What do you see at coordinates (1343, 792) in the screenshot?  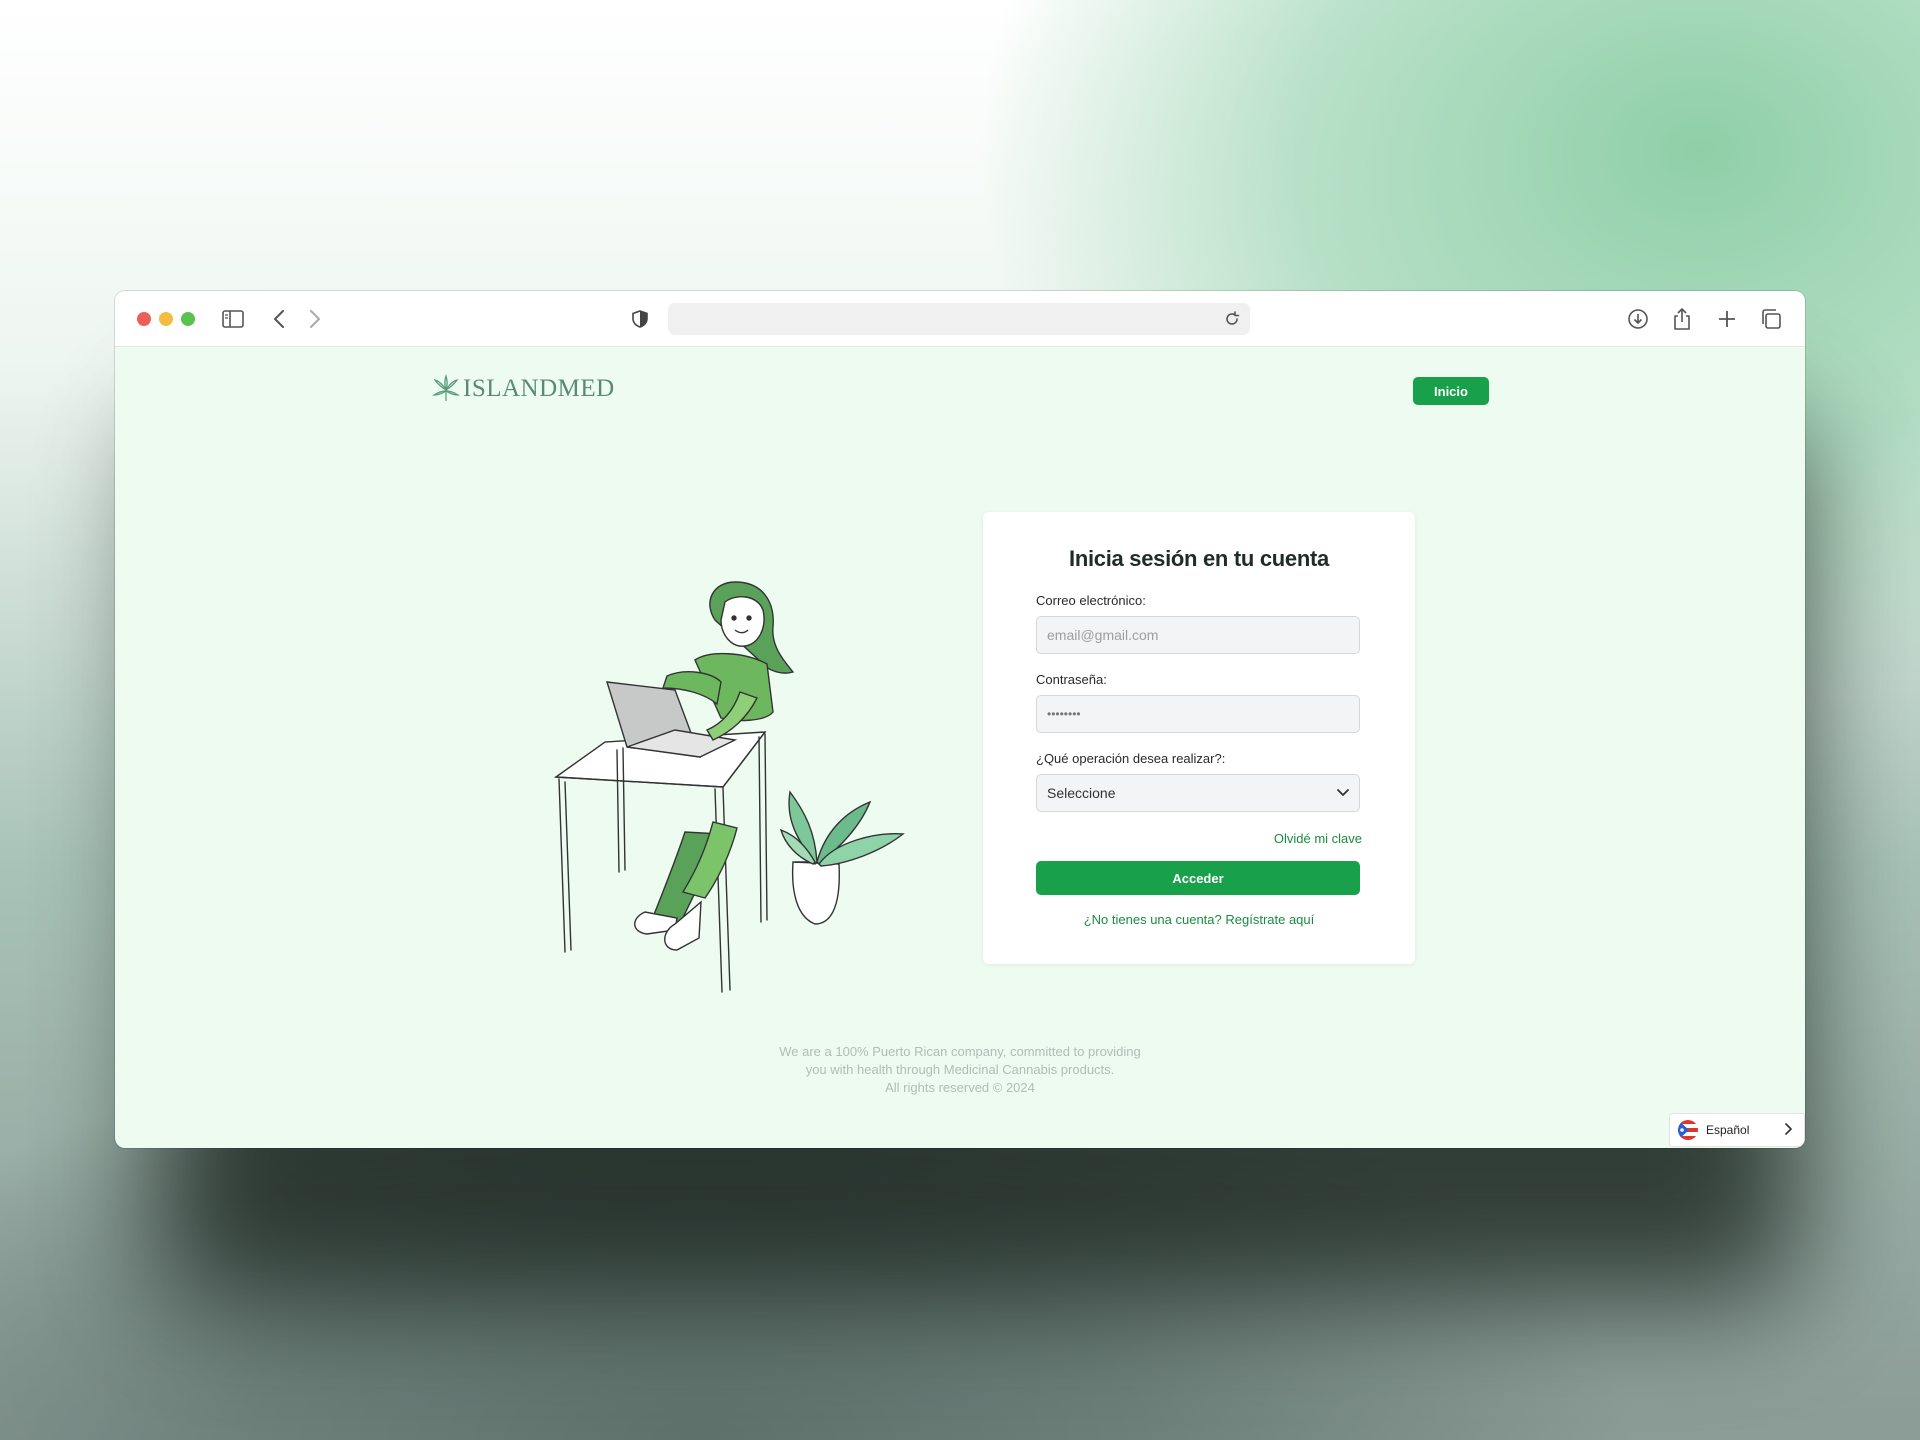 I see `chevron-down-icon` at bounding box center [1343, 792].